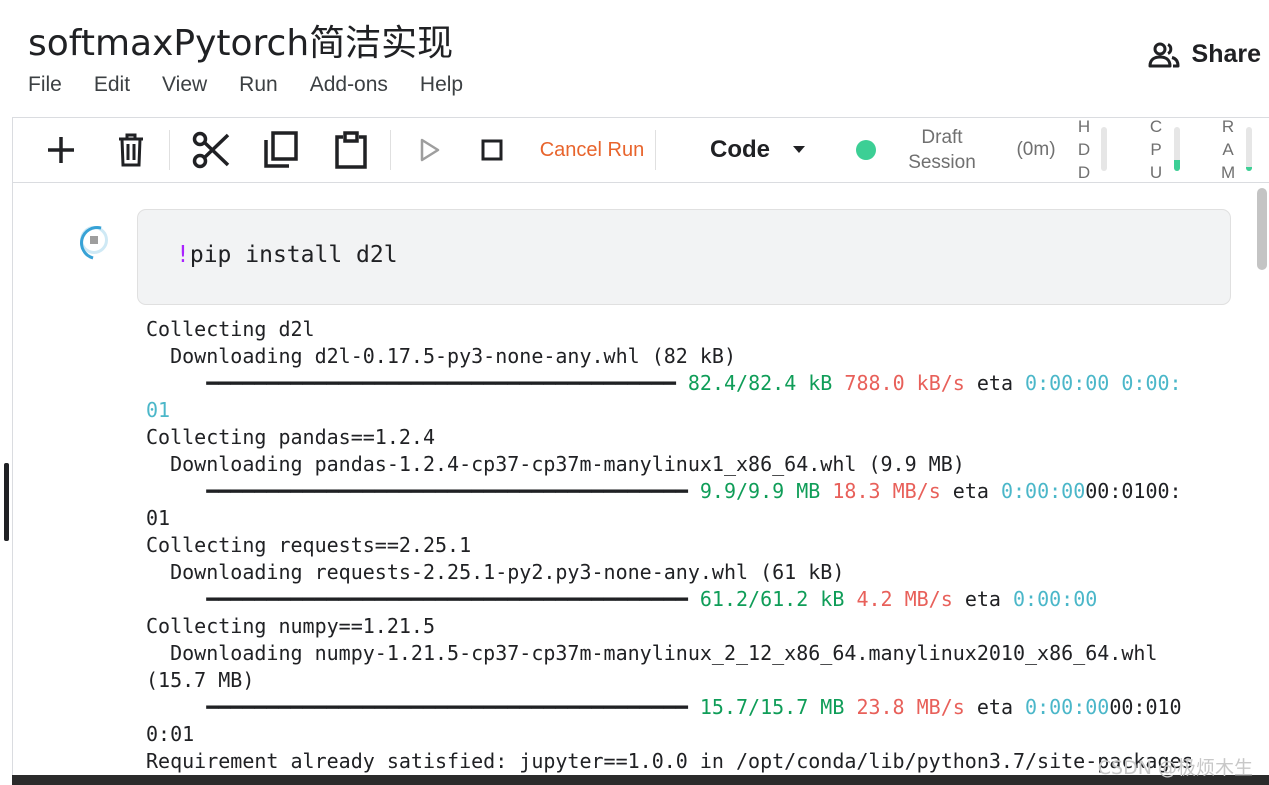 Image resolution: width=1269 pixels, height=785 pixels. I want to click on hdd-meter-bar, so click(1104, 149).